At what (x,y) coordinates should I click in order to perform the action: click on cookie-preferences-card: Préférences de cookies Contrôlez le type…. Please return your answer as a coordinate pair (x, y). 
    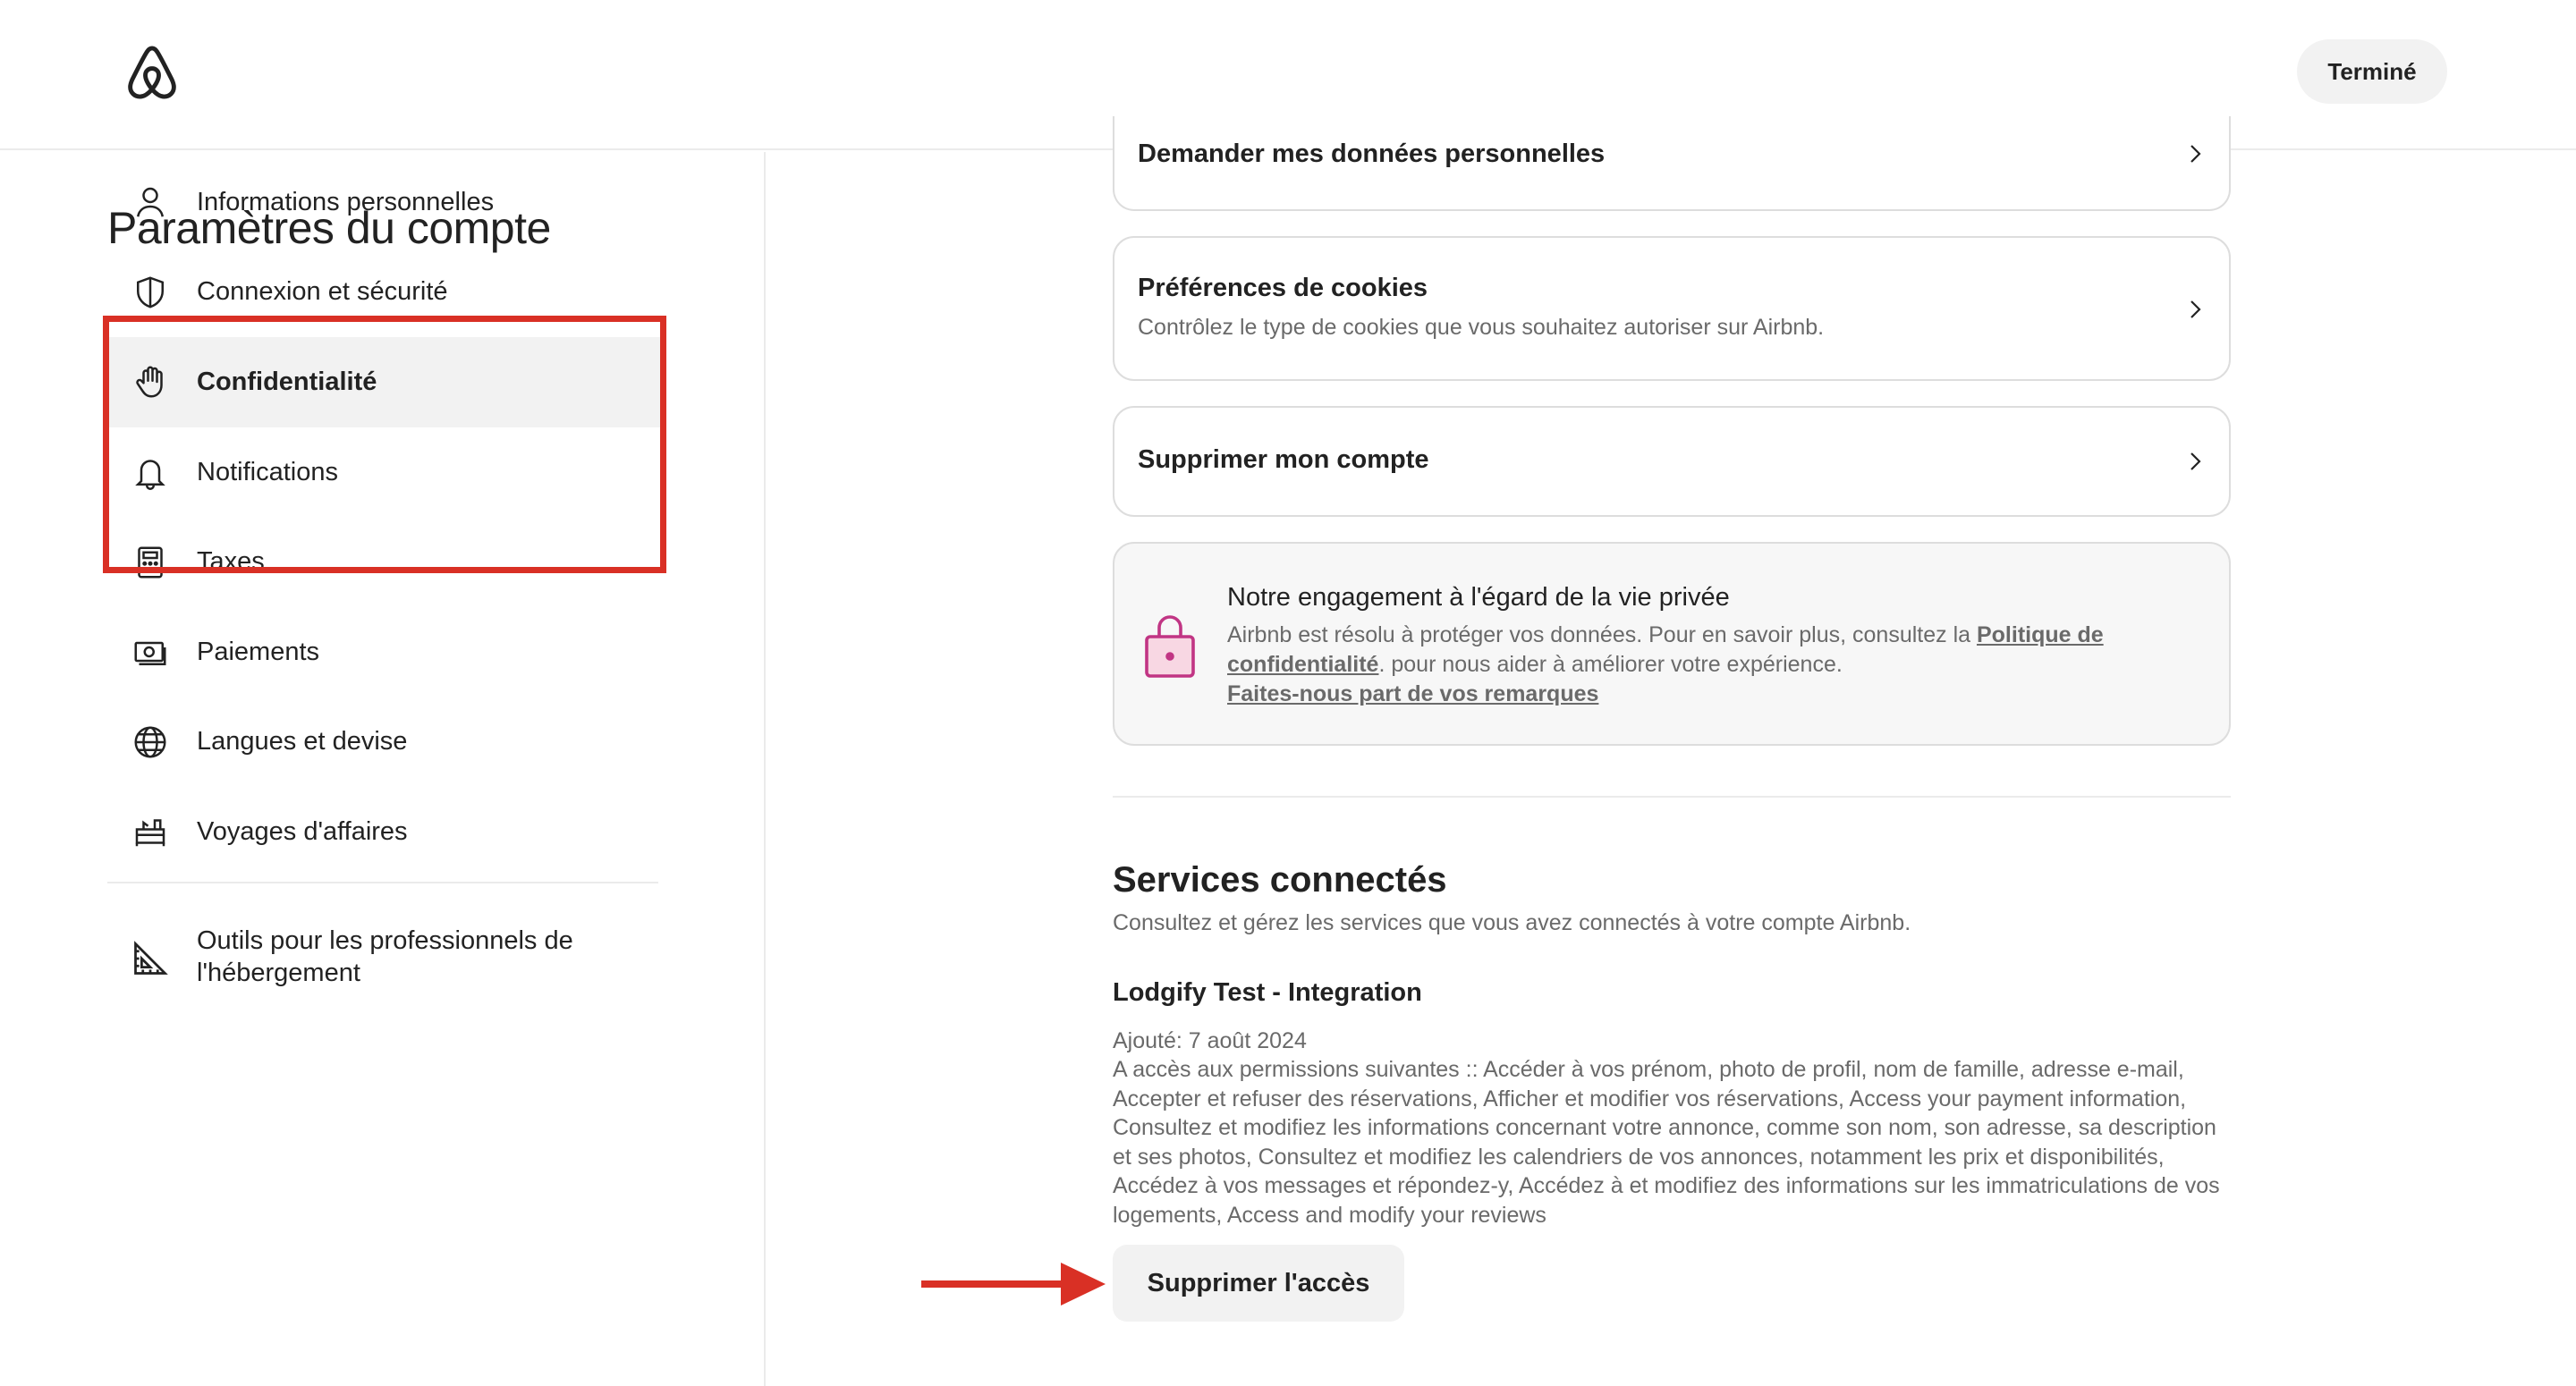
    Looking at the image, I should click on (1672, 308).